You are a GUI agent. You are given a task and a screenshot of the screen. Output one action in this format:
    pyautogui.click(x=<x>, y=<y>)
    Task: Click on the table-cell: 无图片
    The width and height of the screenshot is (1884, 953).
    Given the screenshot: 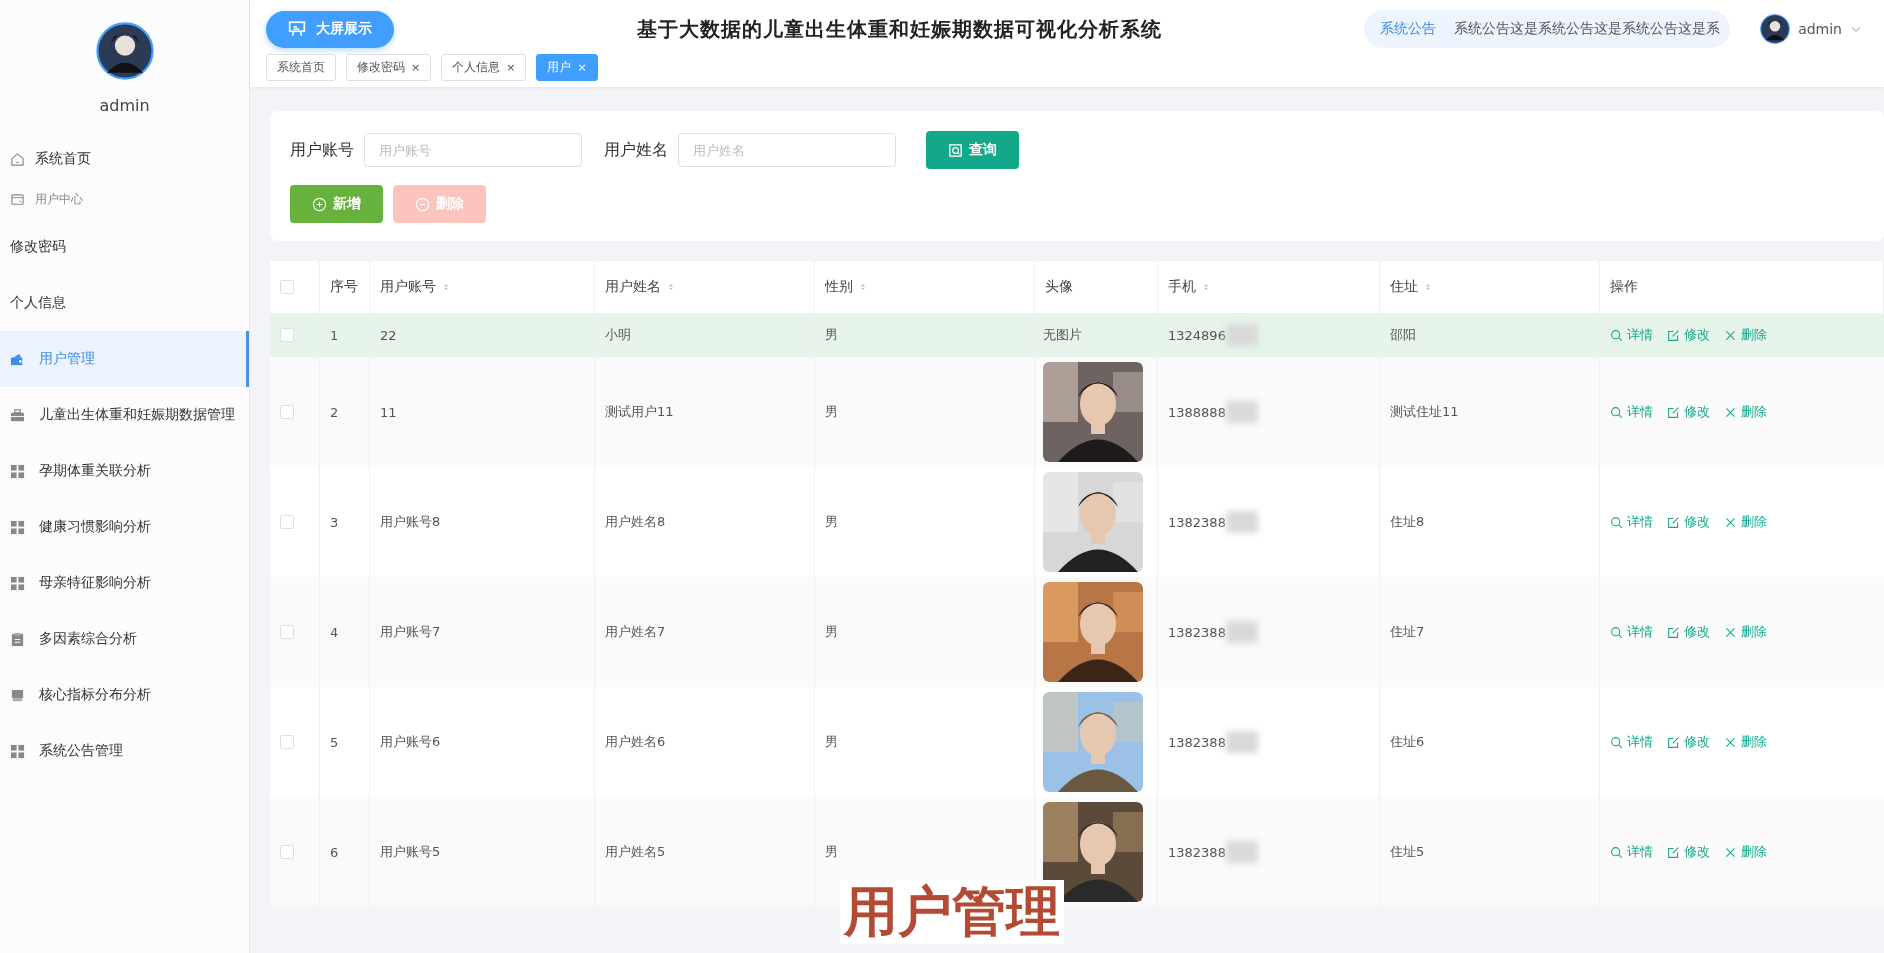 What is the action you would take?
    pyautogui.click(x=1062, y=335)
    